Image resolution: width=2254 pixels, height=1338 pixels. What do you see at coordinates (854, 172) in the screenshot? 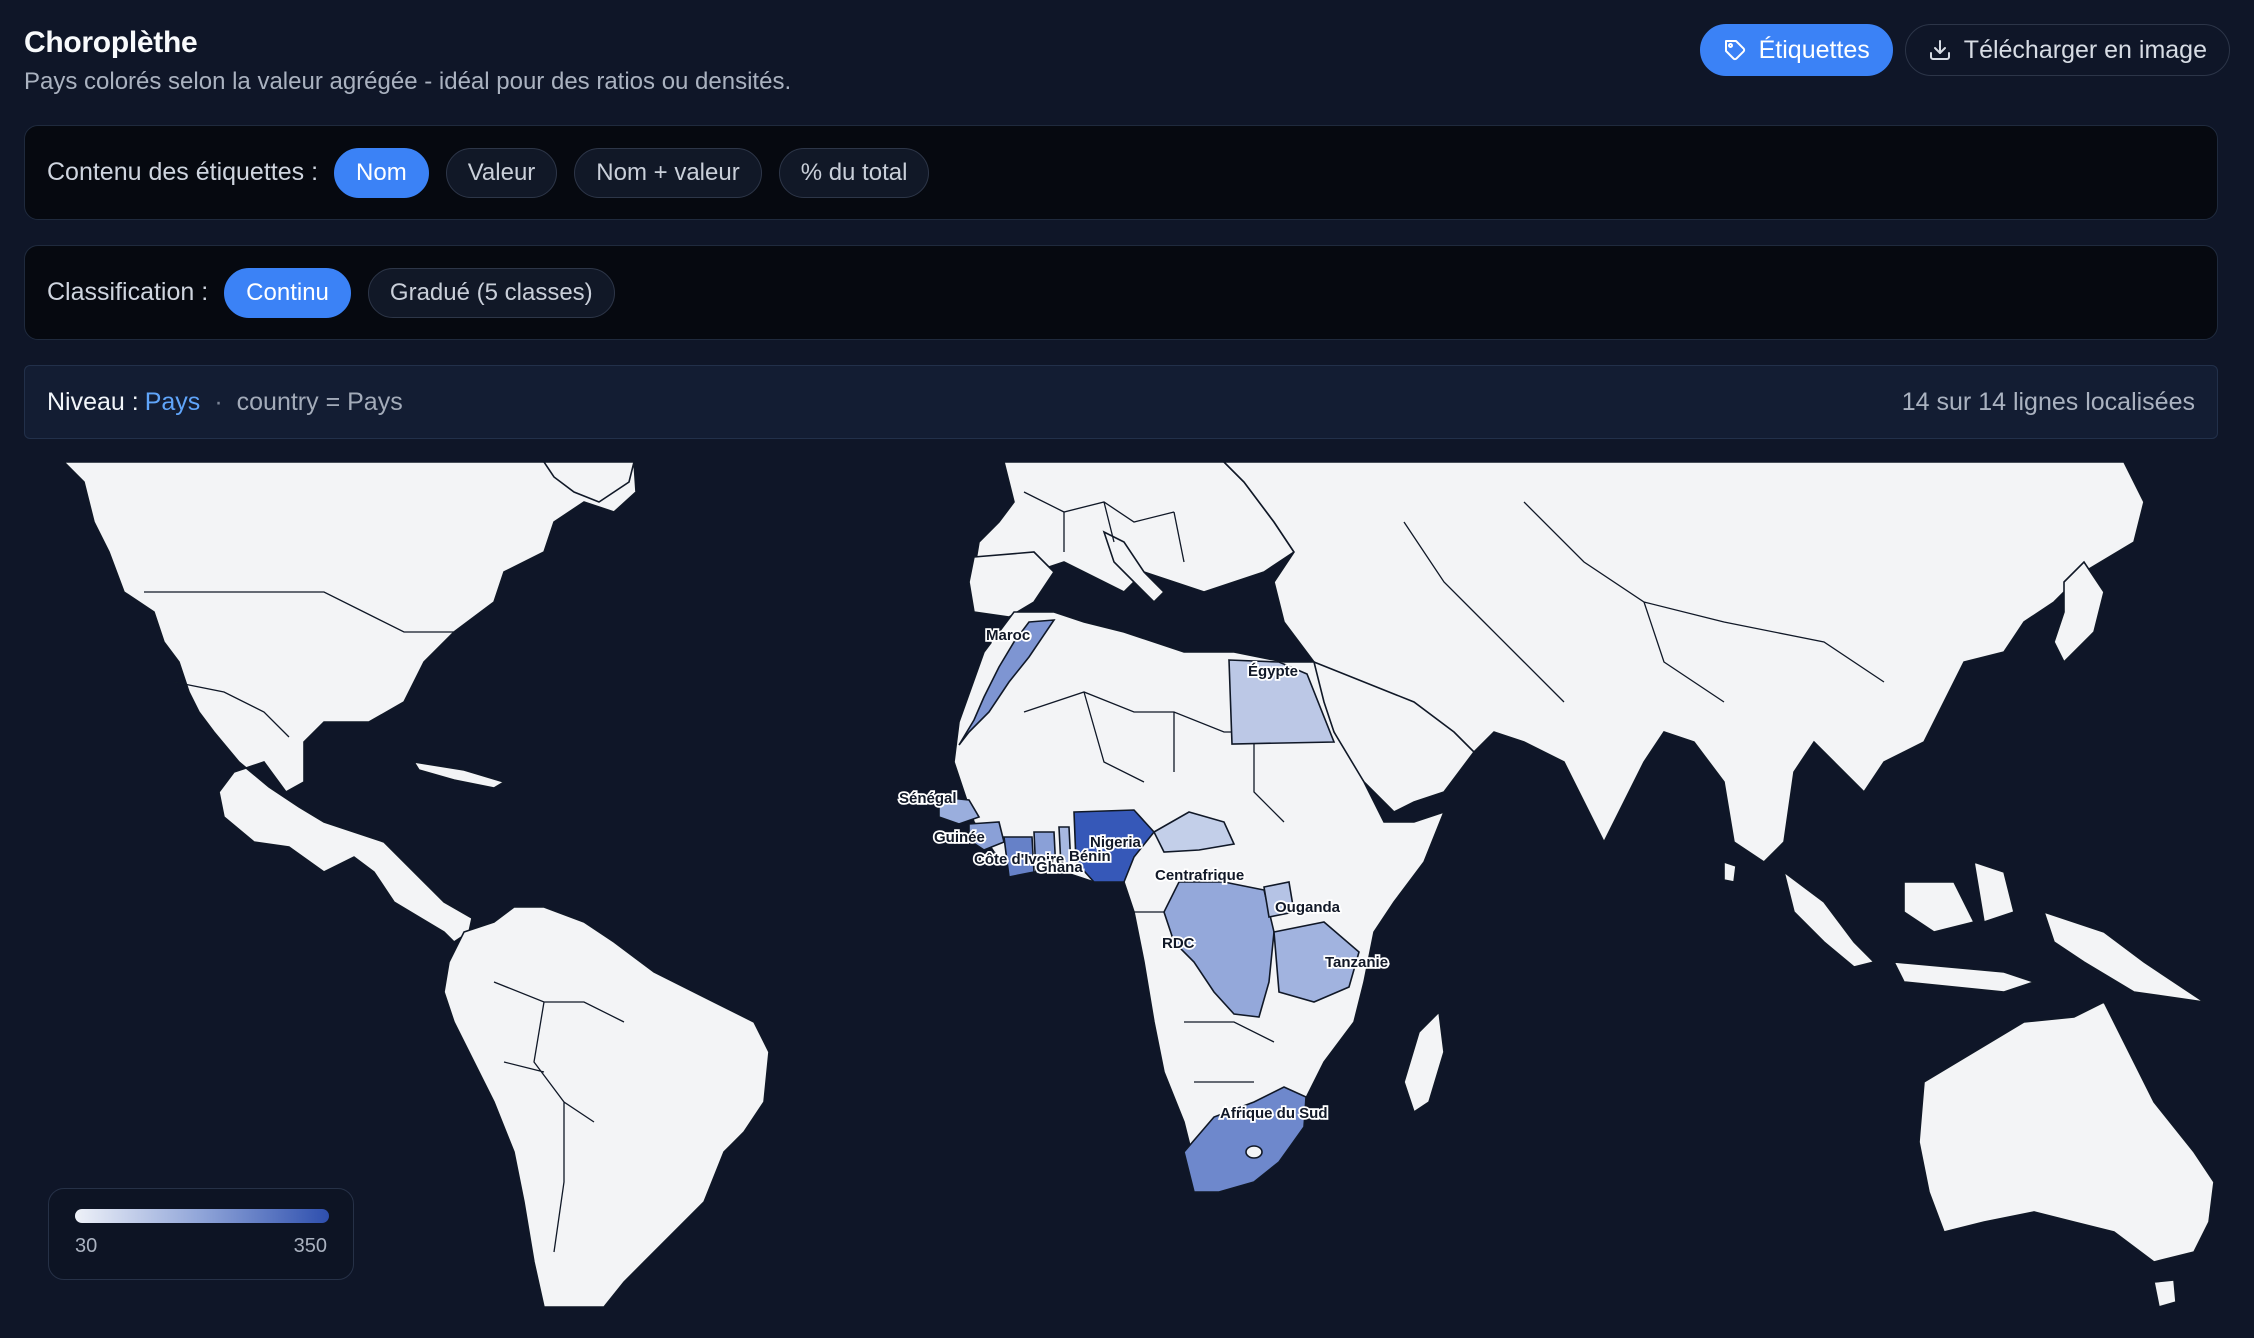
I see `label-option-percent: % du total` at bounding box center [854, 172].